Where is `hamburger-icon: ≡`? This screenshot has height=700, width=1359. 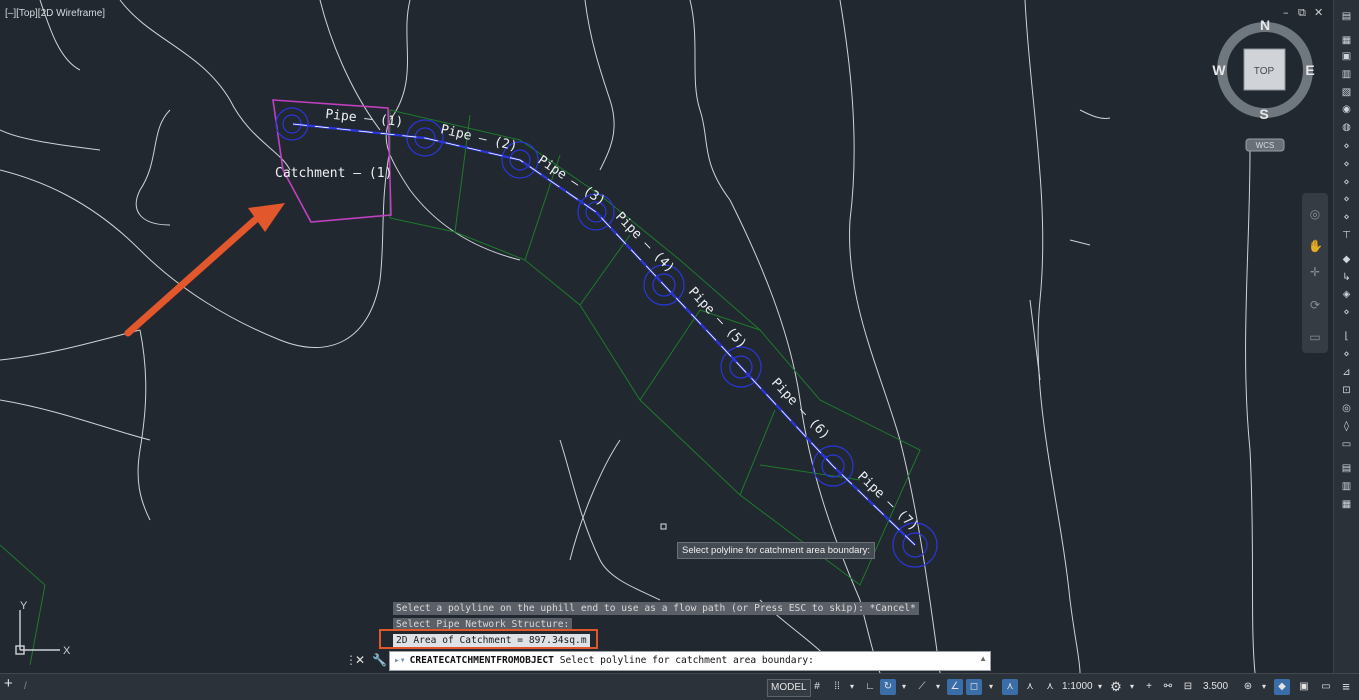
hamburger-icon: ≡ is located at coordinates (1346, 687).